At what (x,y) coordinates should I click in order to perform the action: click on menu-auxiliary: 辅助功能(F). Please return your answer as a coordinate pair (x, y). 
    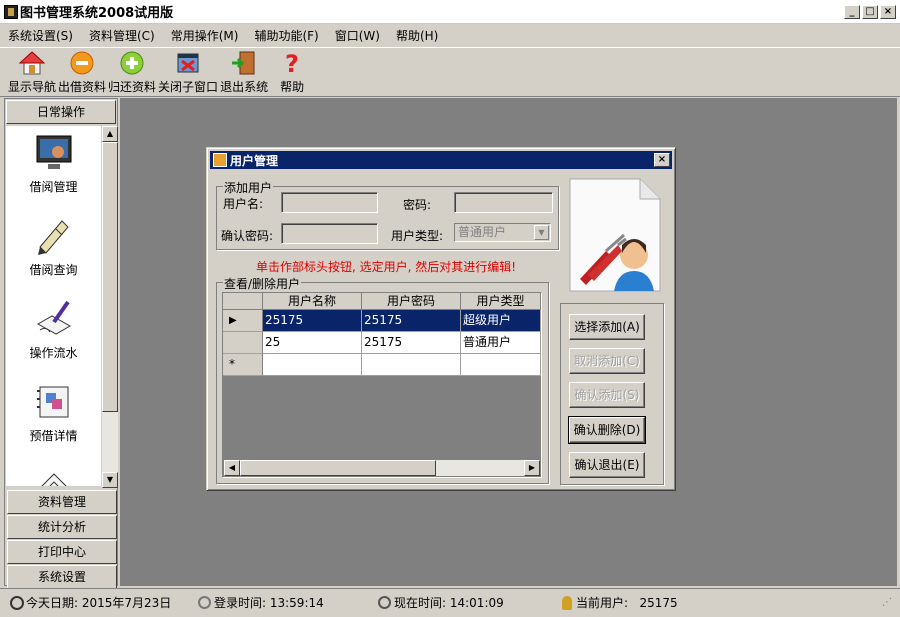
    Looking at the image, I should click on (286, 35).